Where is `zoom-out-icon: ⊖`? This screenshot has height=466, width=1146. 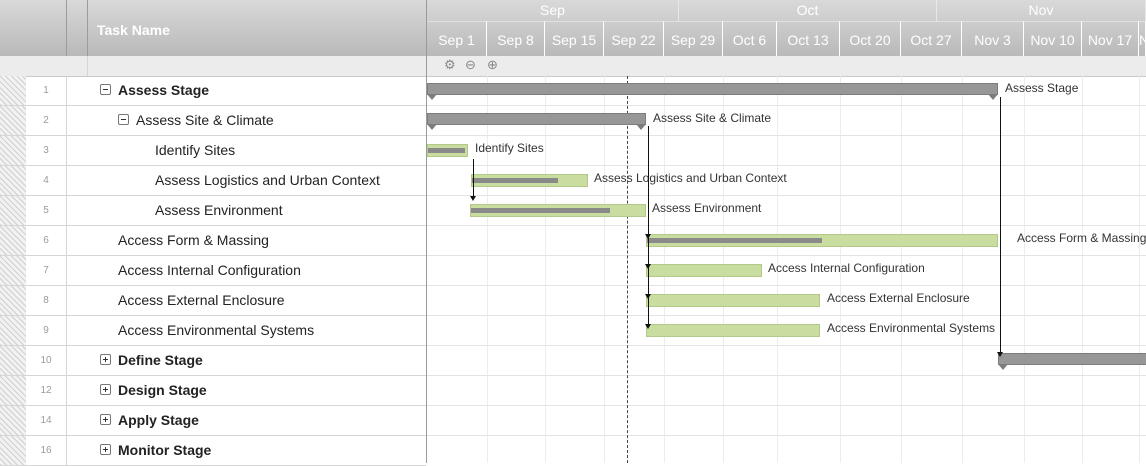
zoom-out-icon: ⊖ is located at coordinates (470, 65).